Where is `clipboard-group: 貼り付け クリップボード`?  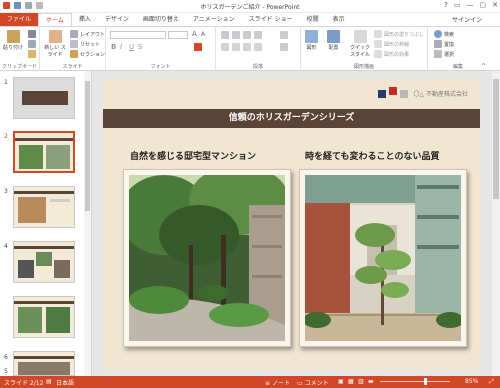
clipboard-group: 貼り付け クリップボード is located at coordinates (20, 49).